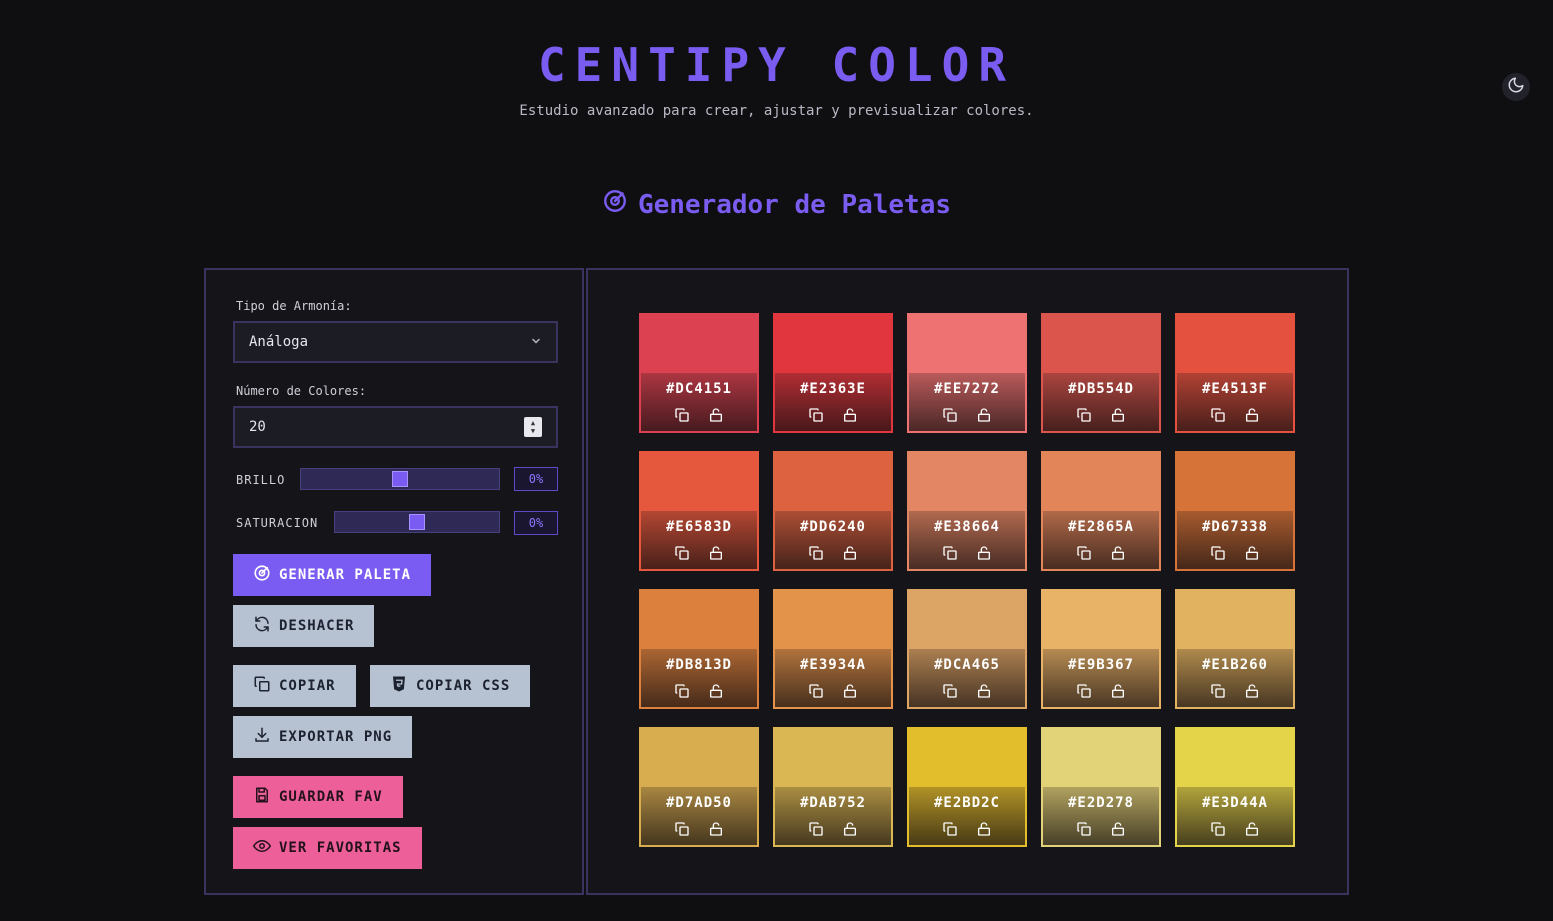  Describe the element at coordinates (833, 511) in the screenshot. I see `color-swatch: #DD6240` at that location.